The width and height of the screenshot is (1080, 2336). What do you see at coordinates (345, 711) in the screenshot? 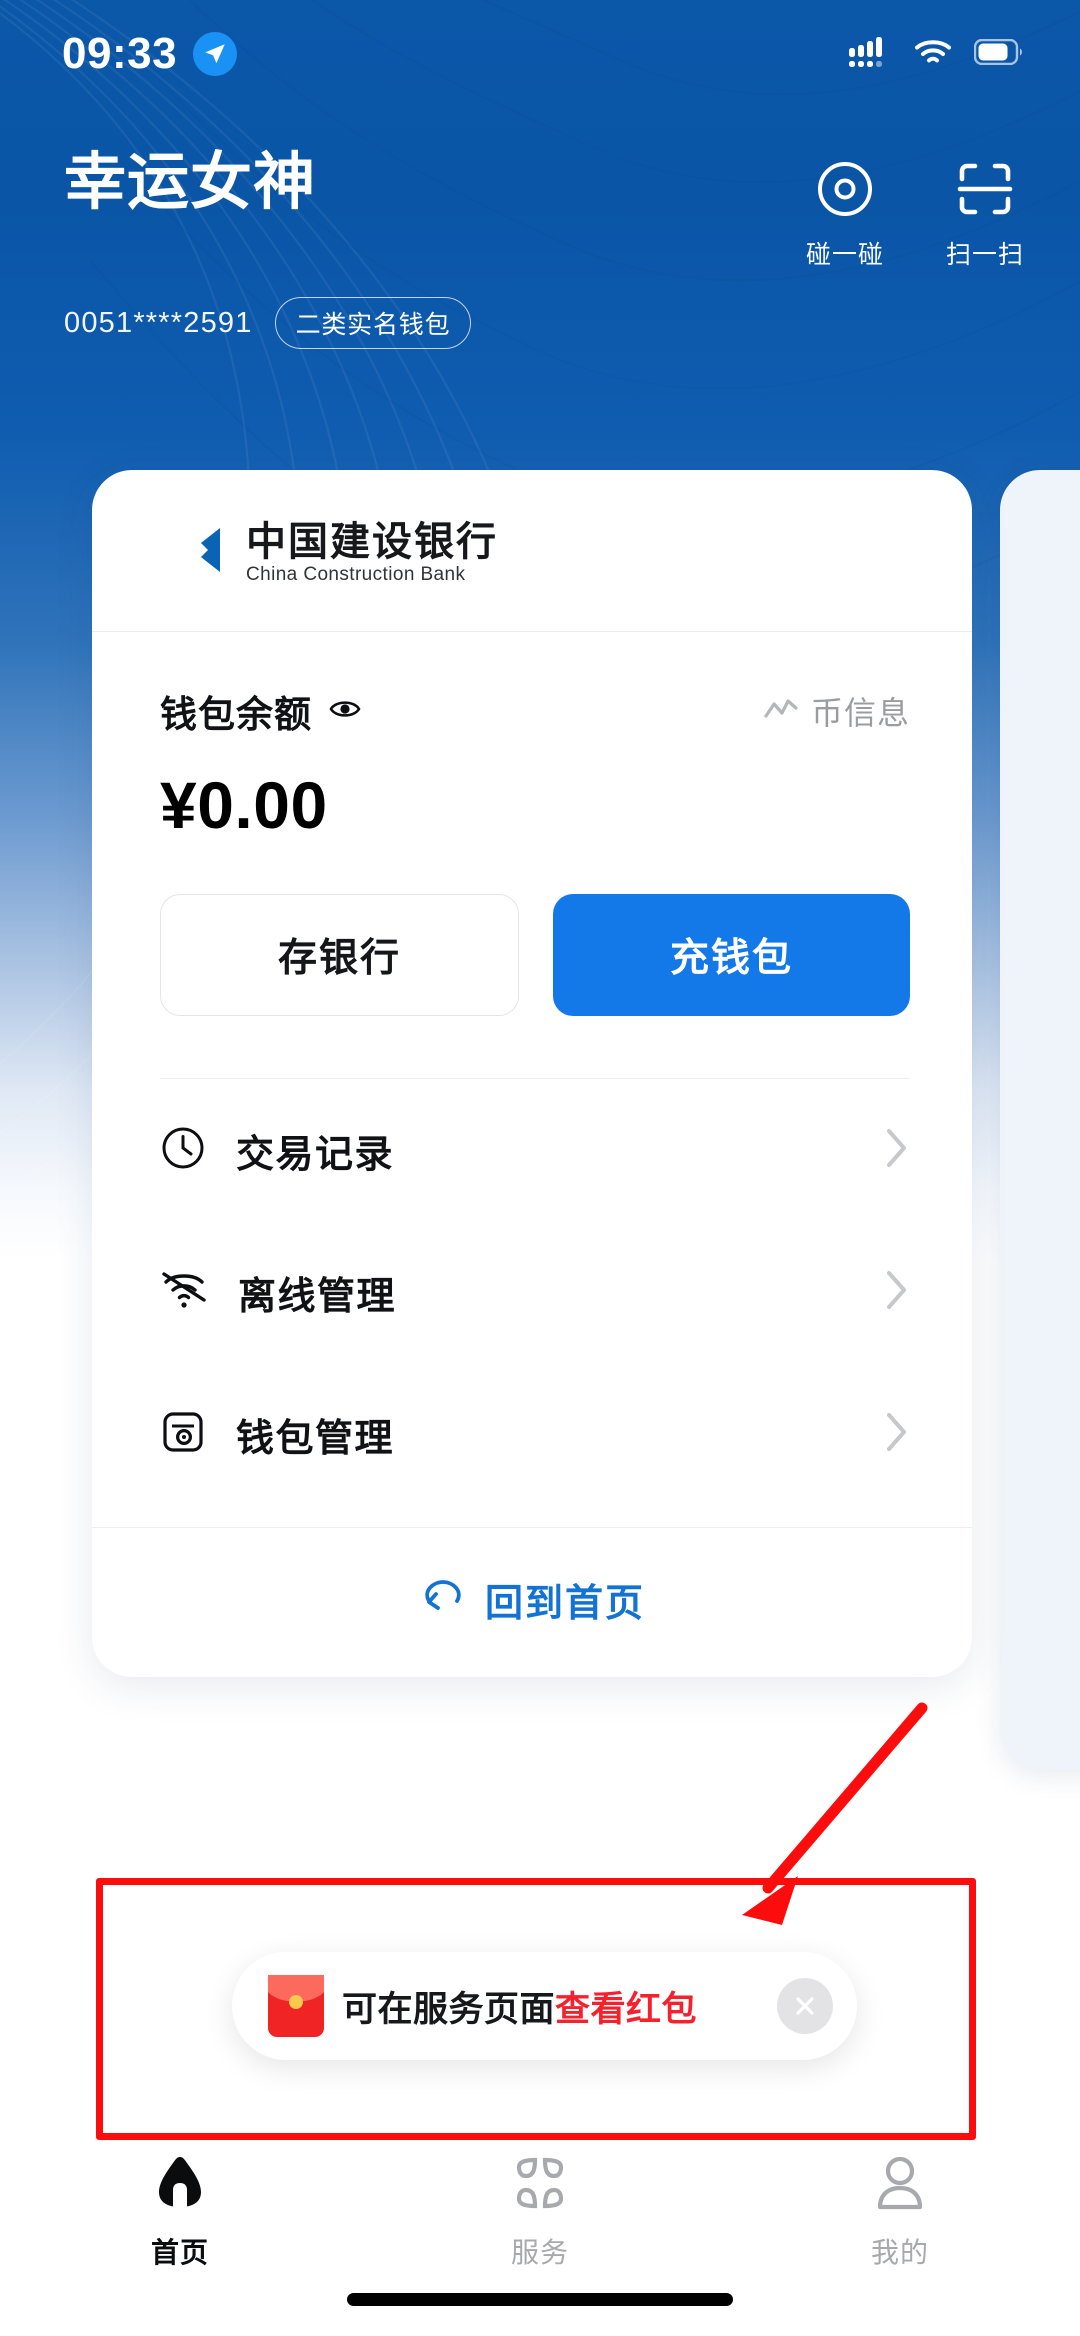
I see `eye-visibility-icon` at bounding box center [345, 711].